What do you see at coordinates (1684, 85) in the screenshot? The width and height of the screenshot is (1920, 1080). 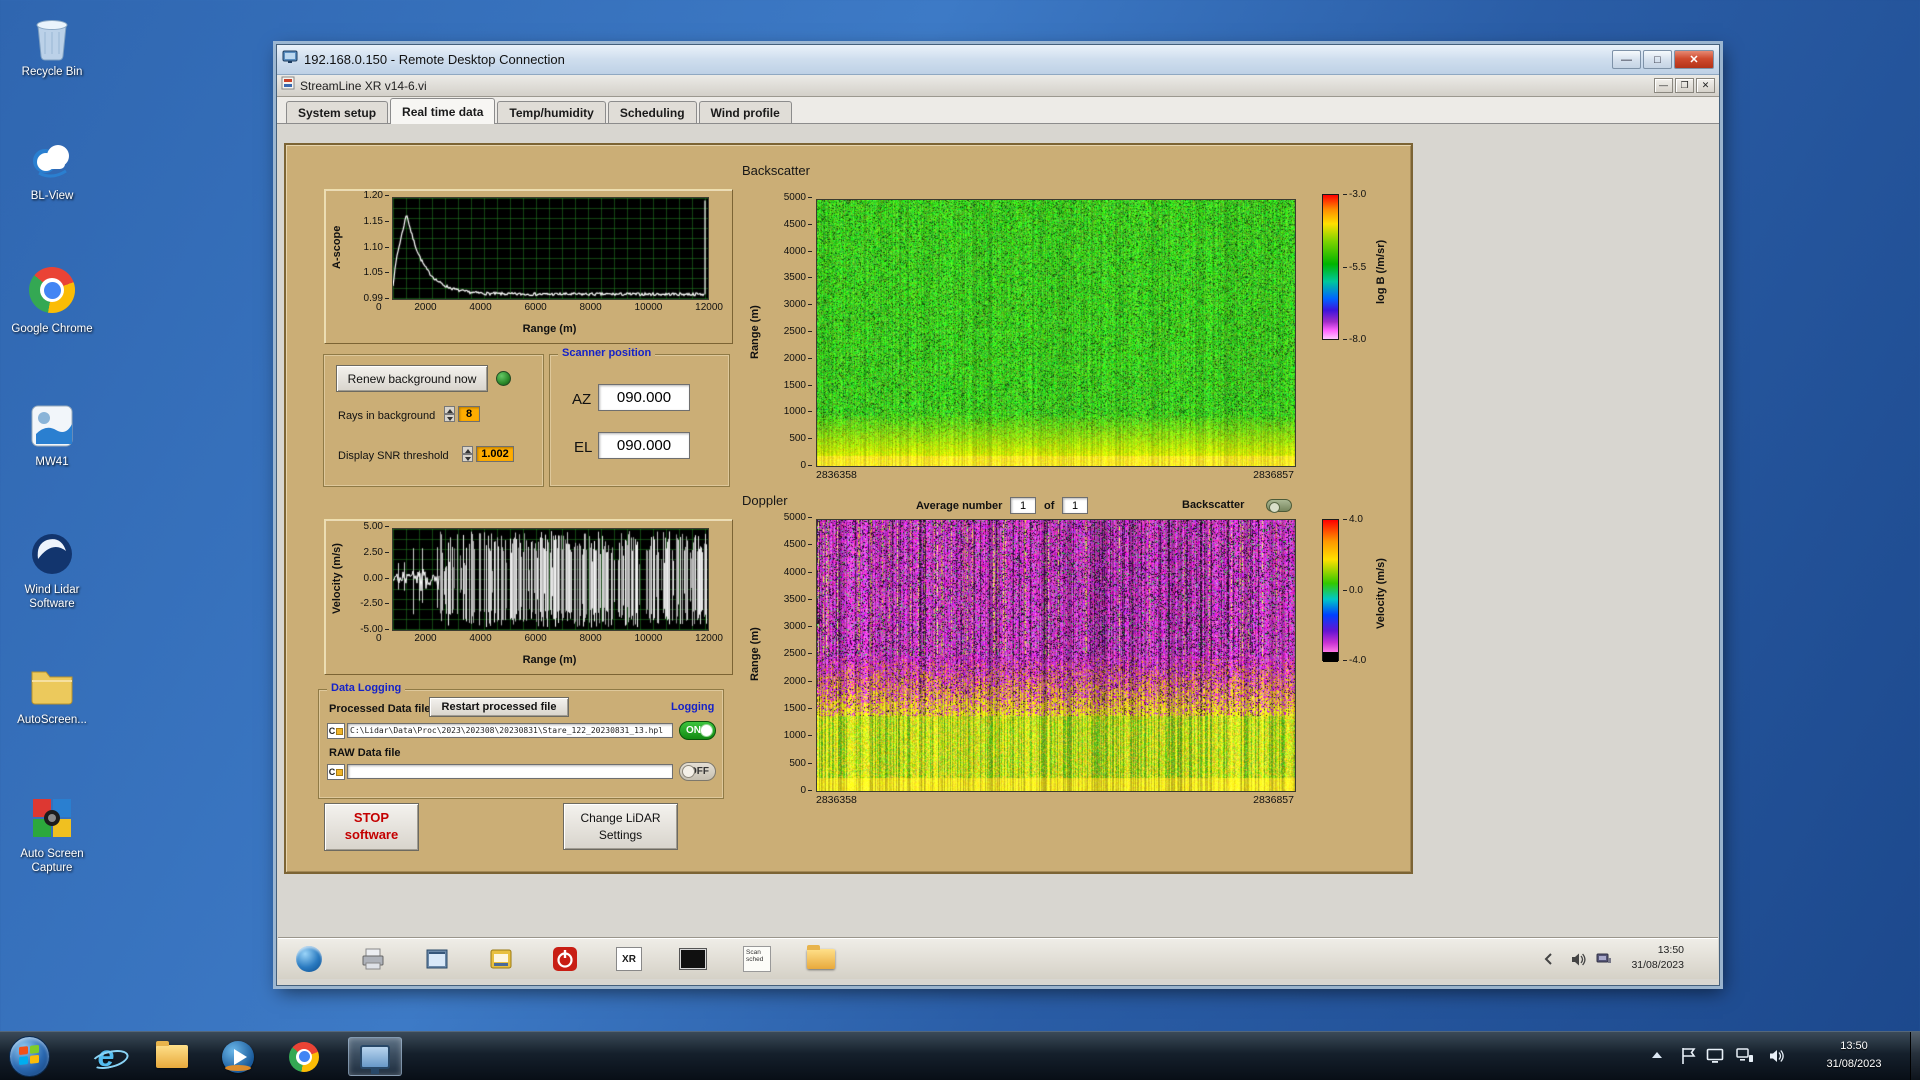 I see `app-restore-button: ❐` at bounding box center [1684, 85].